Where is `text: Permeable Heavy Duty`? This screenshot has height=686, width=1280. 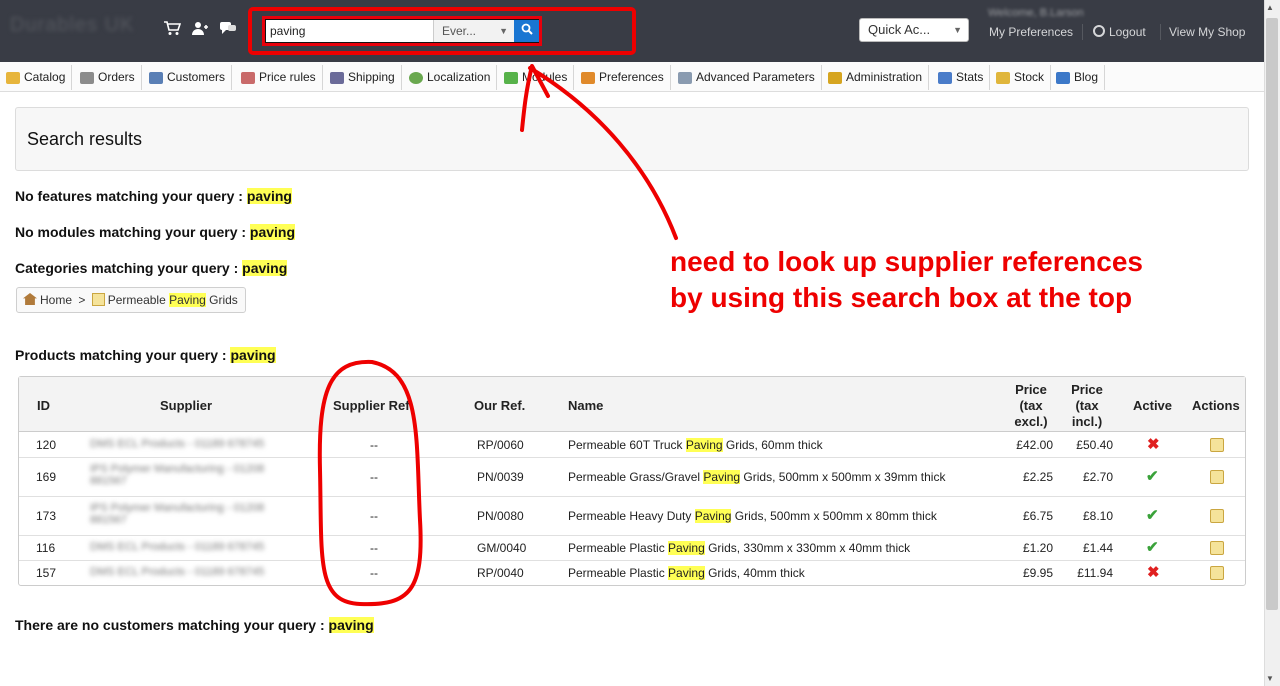 text: Permeable Heavy Duty is located at coordinates (631, 516).